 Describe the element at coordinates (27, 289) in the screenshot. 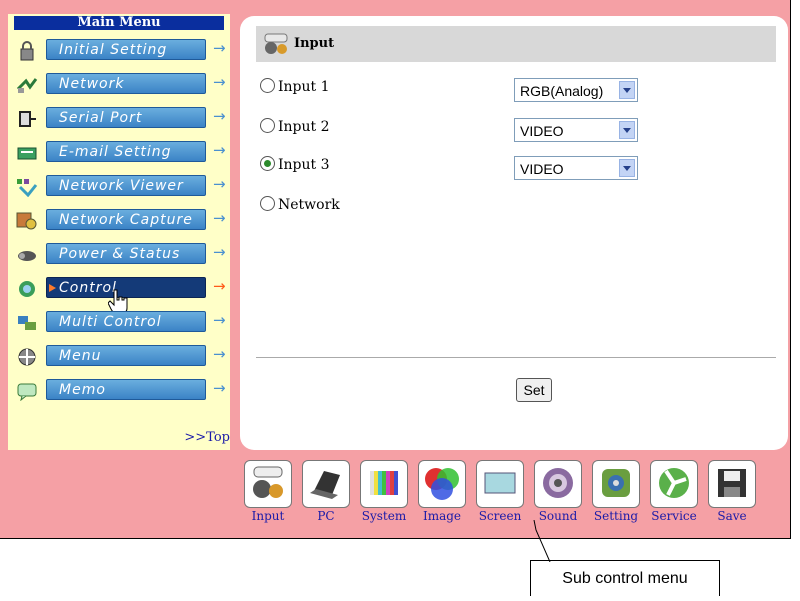

I see `control-icon` at that location.